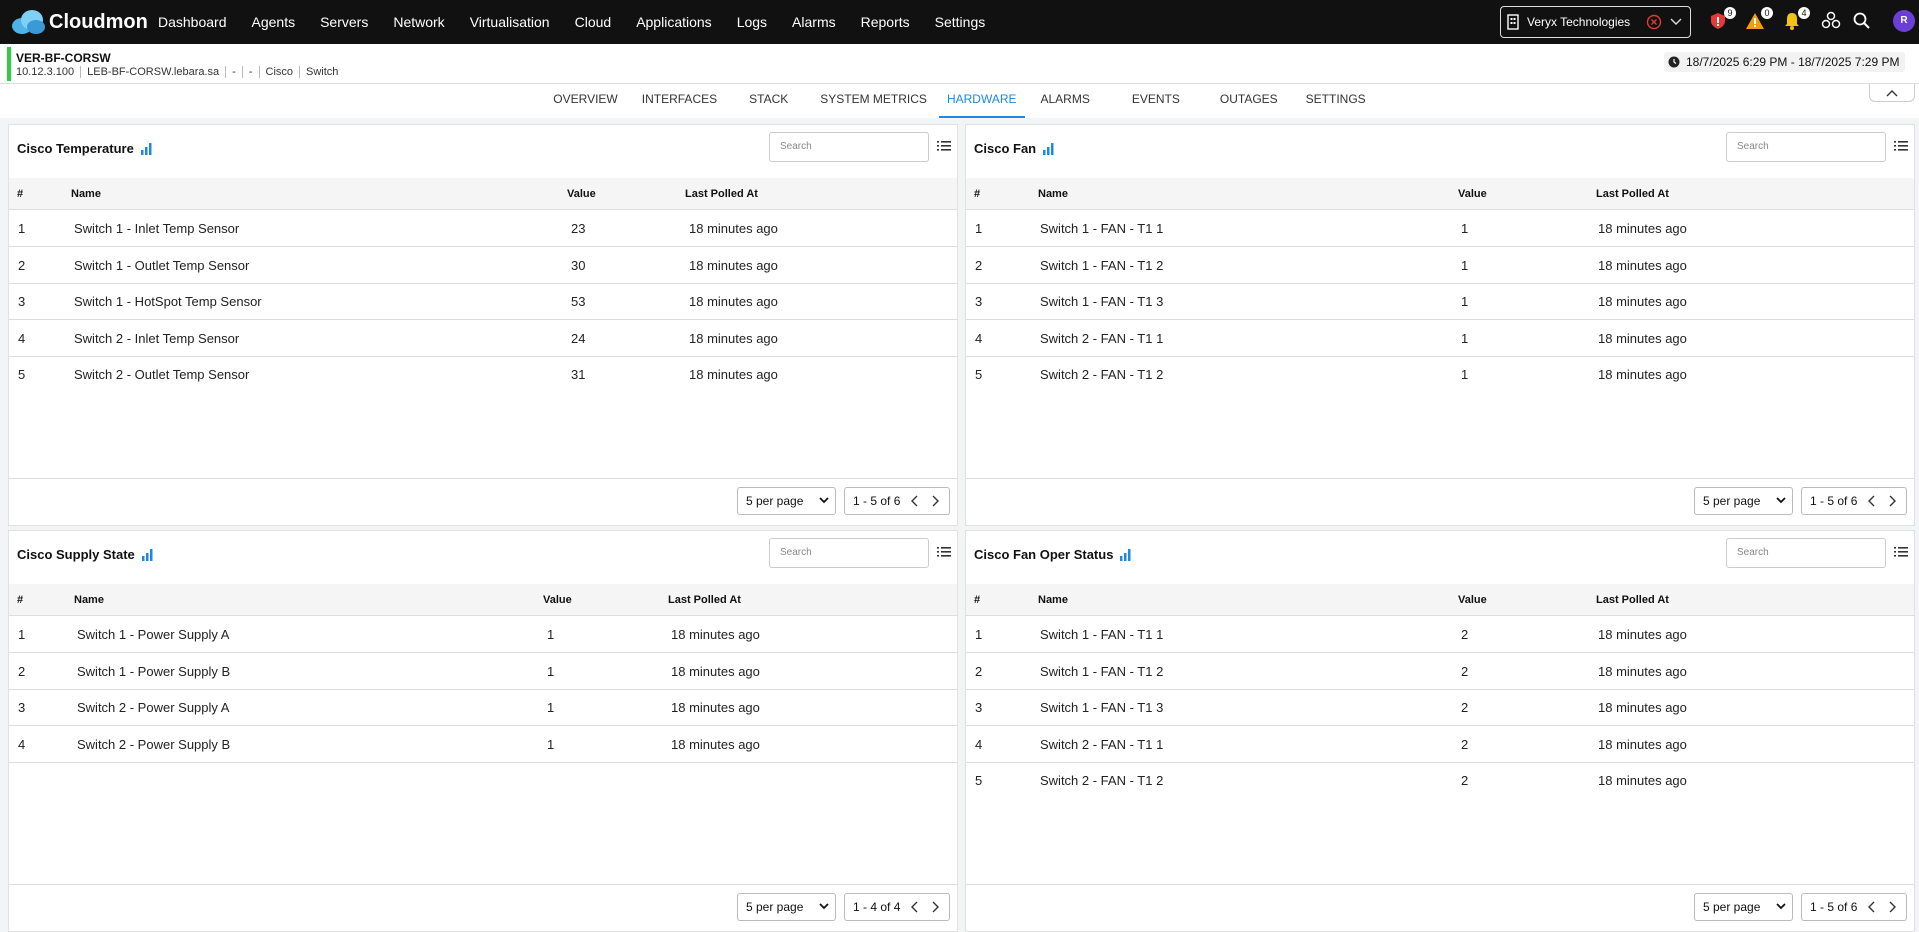  I want to click on tab-interfaces: INTERFACES, so click(679, 101).